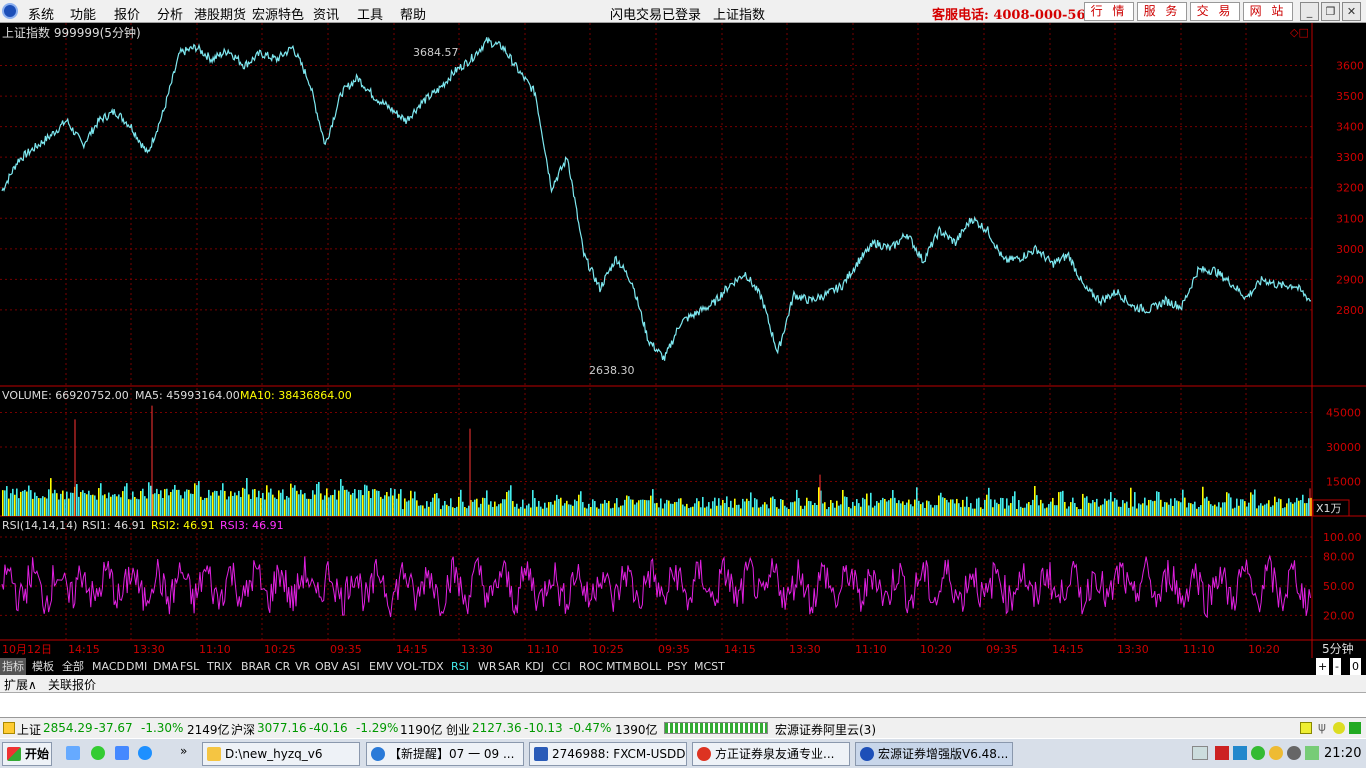 Image resolution: width=1366 pixels, height=768 pixels. Describe the element at coordinates (256, 666) in the screenshot. I see `tab-brar: BRAR` at that location.